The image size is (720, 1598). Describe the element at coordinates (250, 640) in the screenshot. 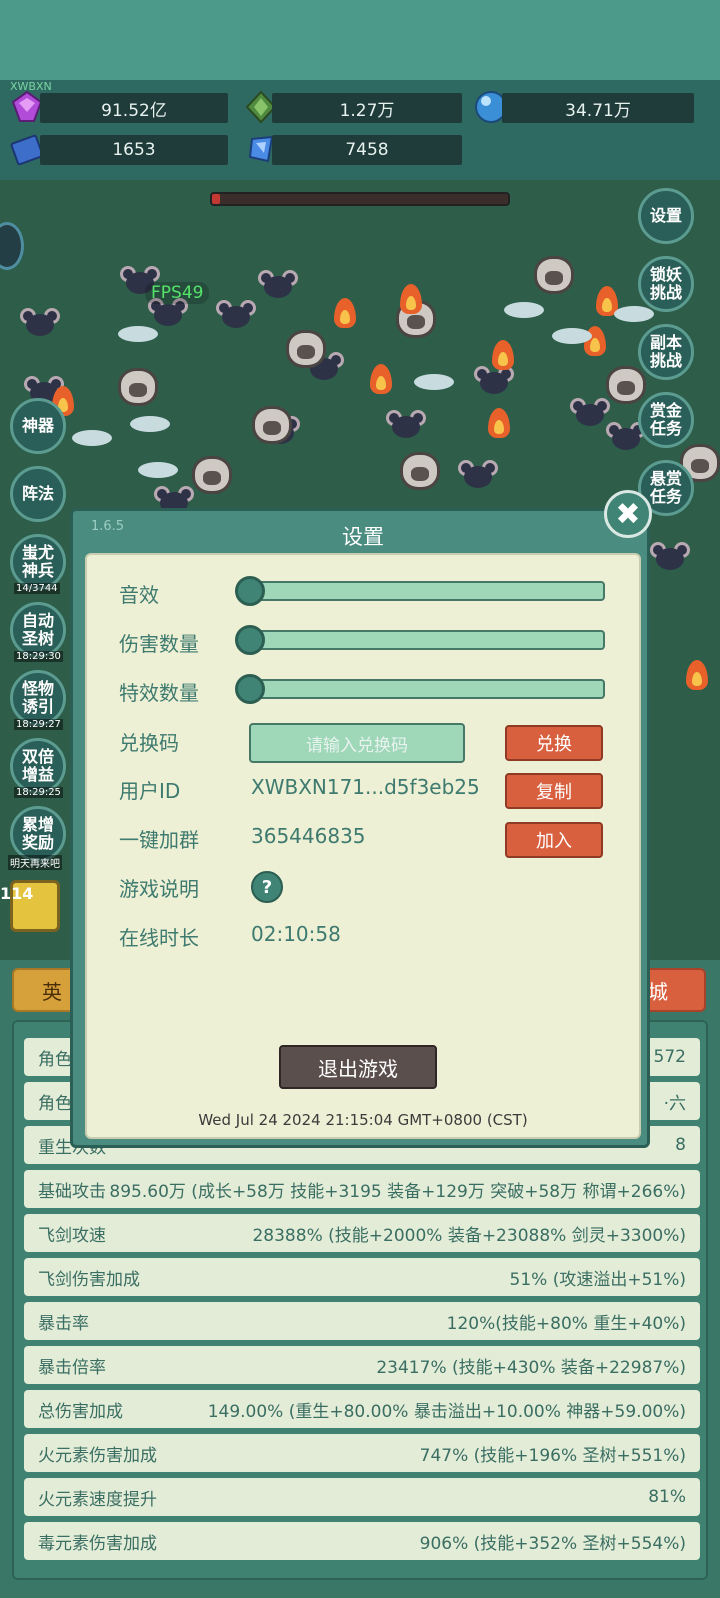

I see `damage-count-slider-knob` at that location.